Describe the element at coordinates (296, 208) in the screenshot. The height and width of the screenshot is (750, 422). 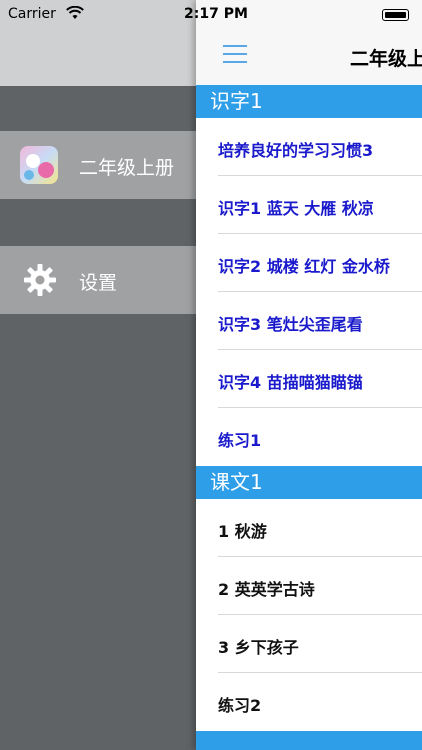
I see `list-item-label: 识字1 蓝天 大雁 秋凉` at that location.